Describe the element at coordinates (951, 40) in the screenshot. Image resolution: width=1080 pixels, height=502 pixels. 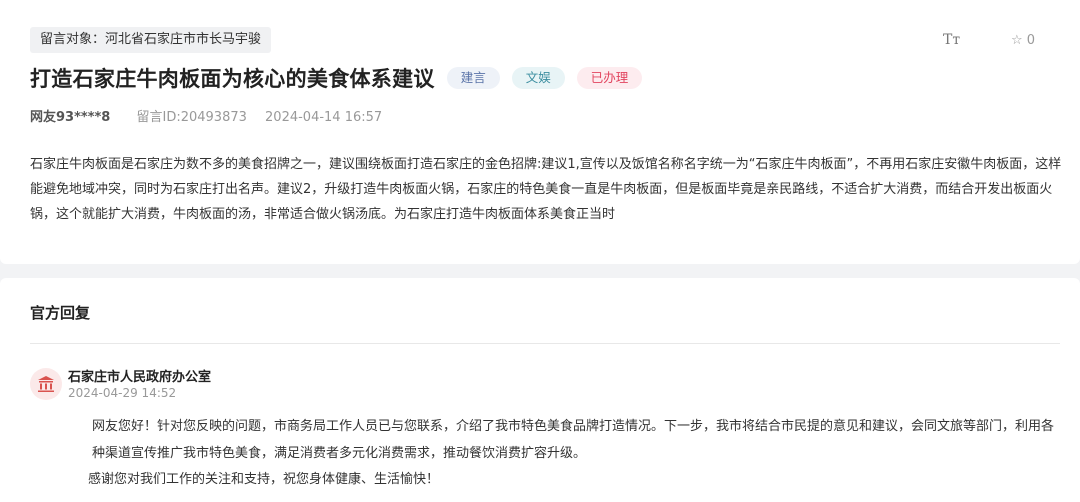
I see `font-size-icon: Tт` at that location.